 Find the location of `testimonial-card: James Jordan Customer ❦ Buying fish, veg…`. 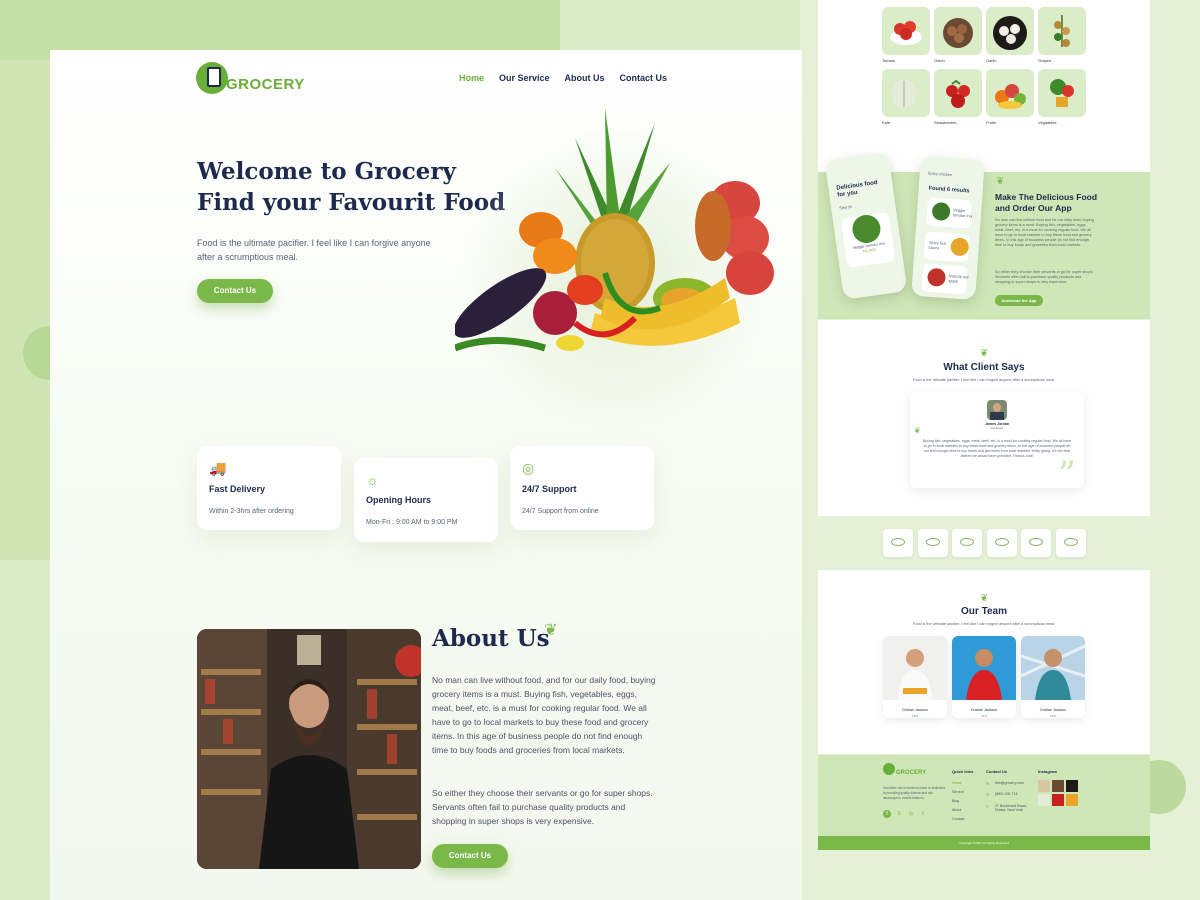

testimonial-card: James Jordan Customer ❦ Buying fish, veg… is located at coordinates (997, 444).